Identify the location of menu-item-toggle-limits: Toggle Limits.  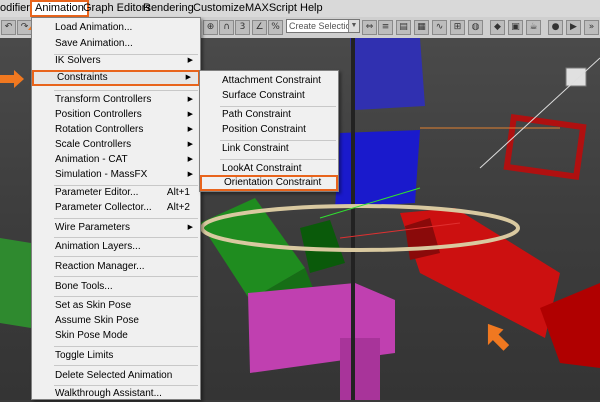
(116, 356).